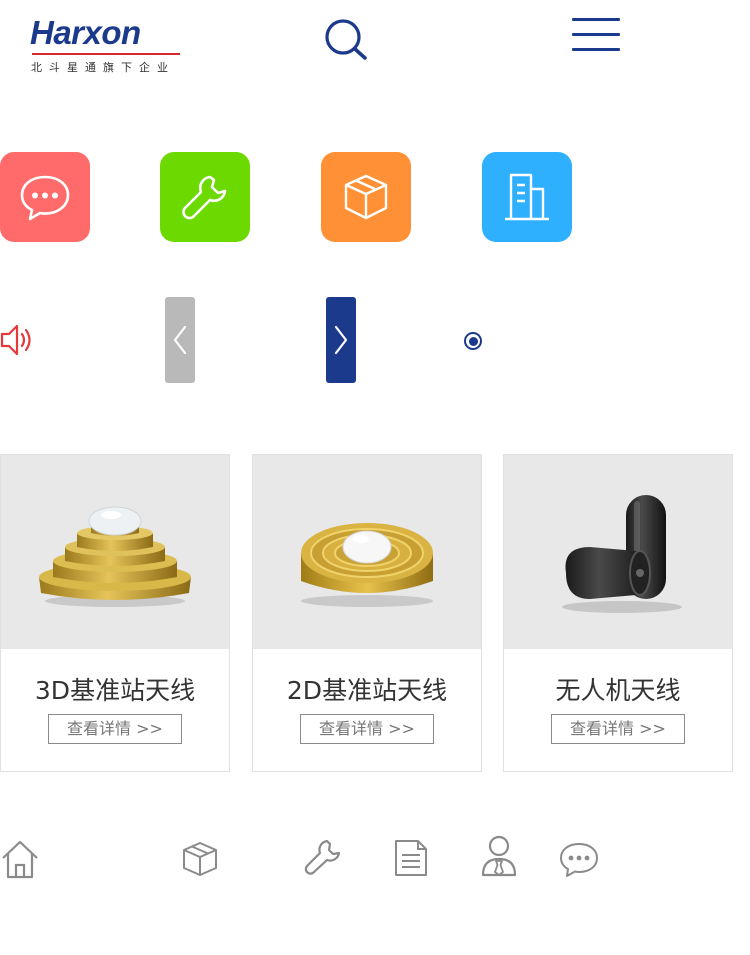  I want to click on quick-link-message, so click(45, 197).